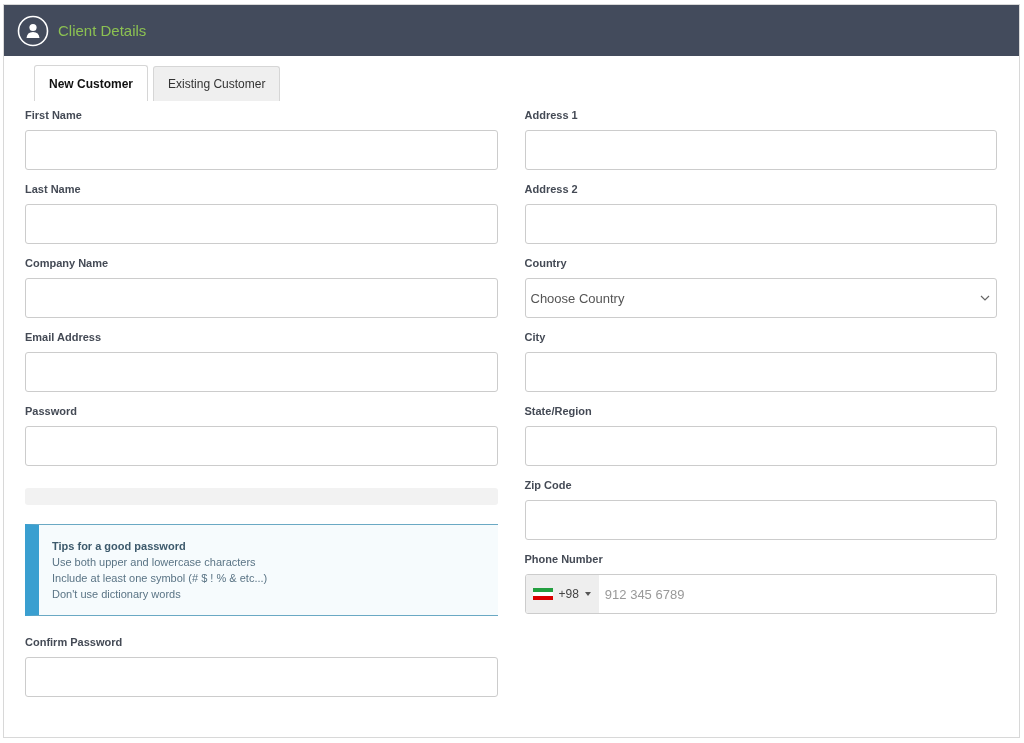 Image resolution: width=1024 pixels, height=743 pixels. I want to click on field-label: City, so click(535, 338).